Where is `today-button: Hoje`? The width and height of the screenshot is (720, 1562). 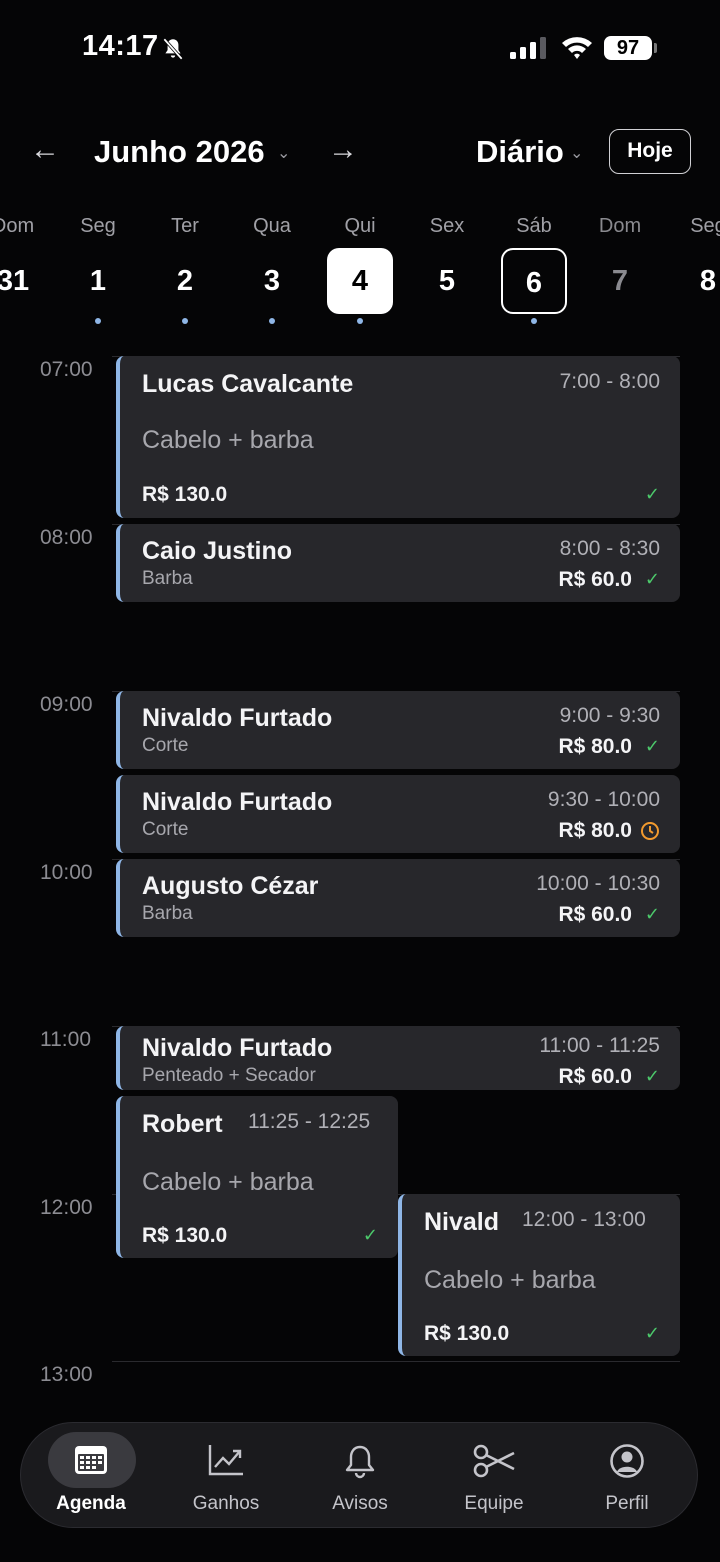
today-button: Hoje is located at coordinates (650, 151).